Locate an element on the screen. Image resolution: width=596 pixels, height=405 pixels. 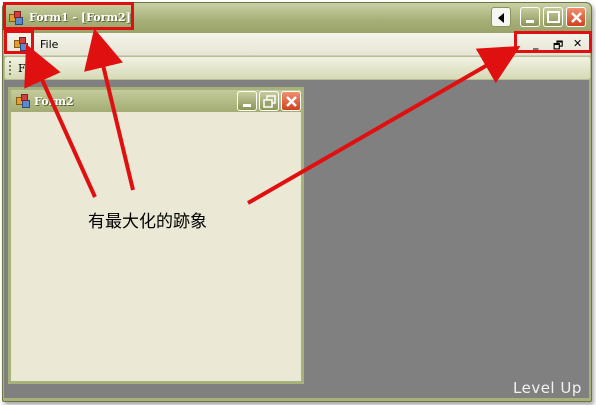
annotation-text: 有最大化的跡象 is located at coordinates (147, 222).